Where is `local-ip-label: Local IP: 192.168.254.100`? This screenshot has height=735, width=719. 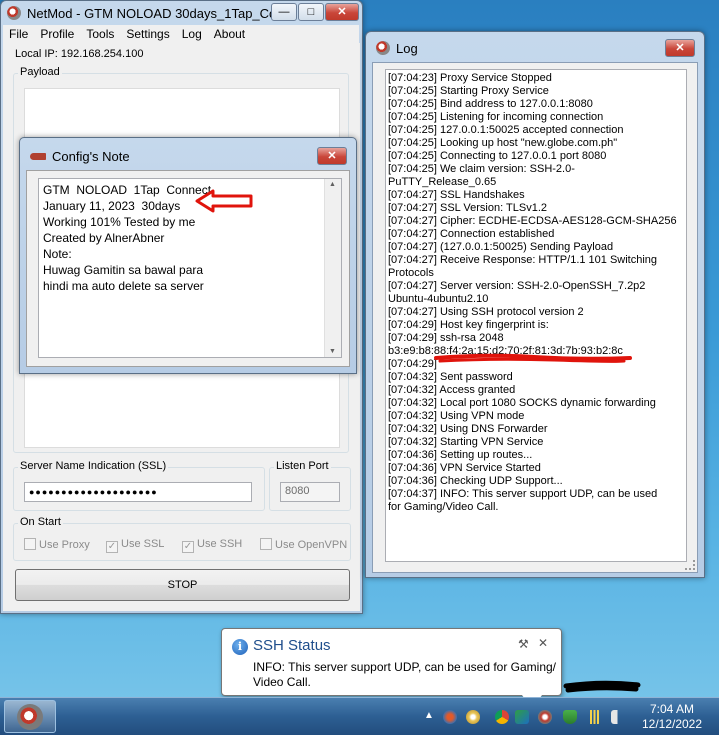 local-ip-label: Local IP: 192.168.254.100 is located at coordinates (79, 54).